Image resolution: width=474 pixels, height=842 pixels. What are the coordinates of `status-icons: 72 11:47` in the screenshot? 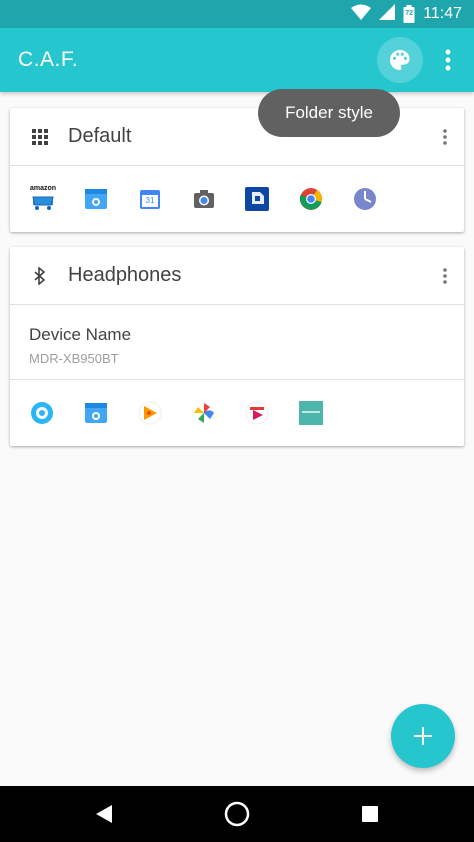 It's located at (406, 14).